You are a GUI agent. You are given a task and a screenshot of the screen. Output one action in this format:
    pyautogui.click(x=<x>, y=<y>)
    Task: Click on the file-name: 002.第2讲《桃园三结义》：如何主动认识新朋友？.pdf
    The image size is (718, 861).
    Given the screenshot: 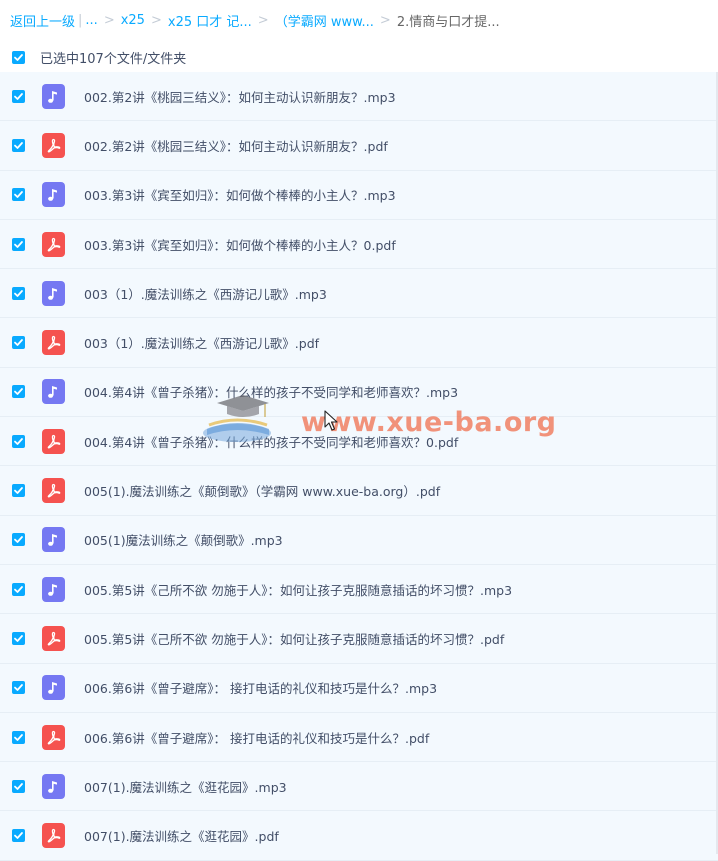 What is the action you would take?
    pyautogui.click(x=236, y=145)
    